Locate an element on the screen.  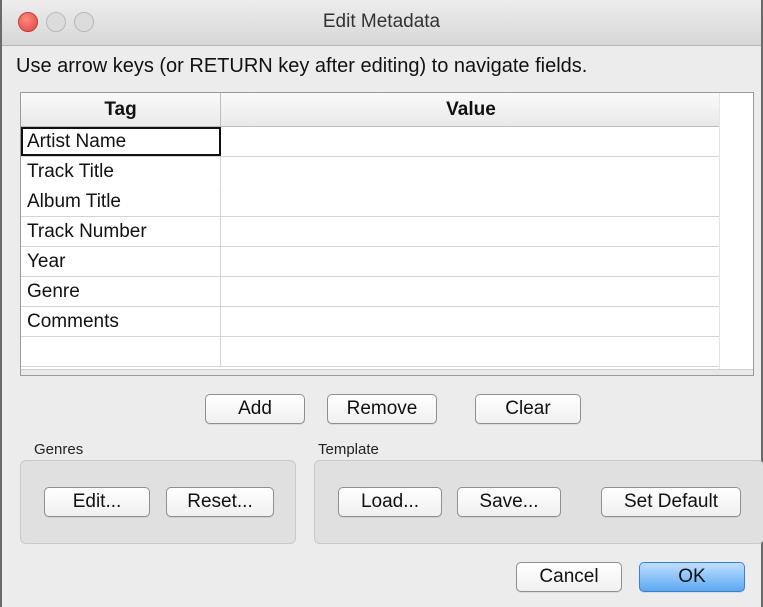
table-row: Artist Name is located at coordinates (371, 142).